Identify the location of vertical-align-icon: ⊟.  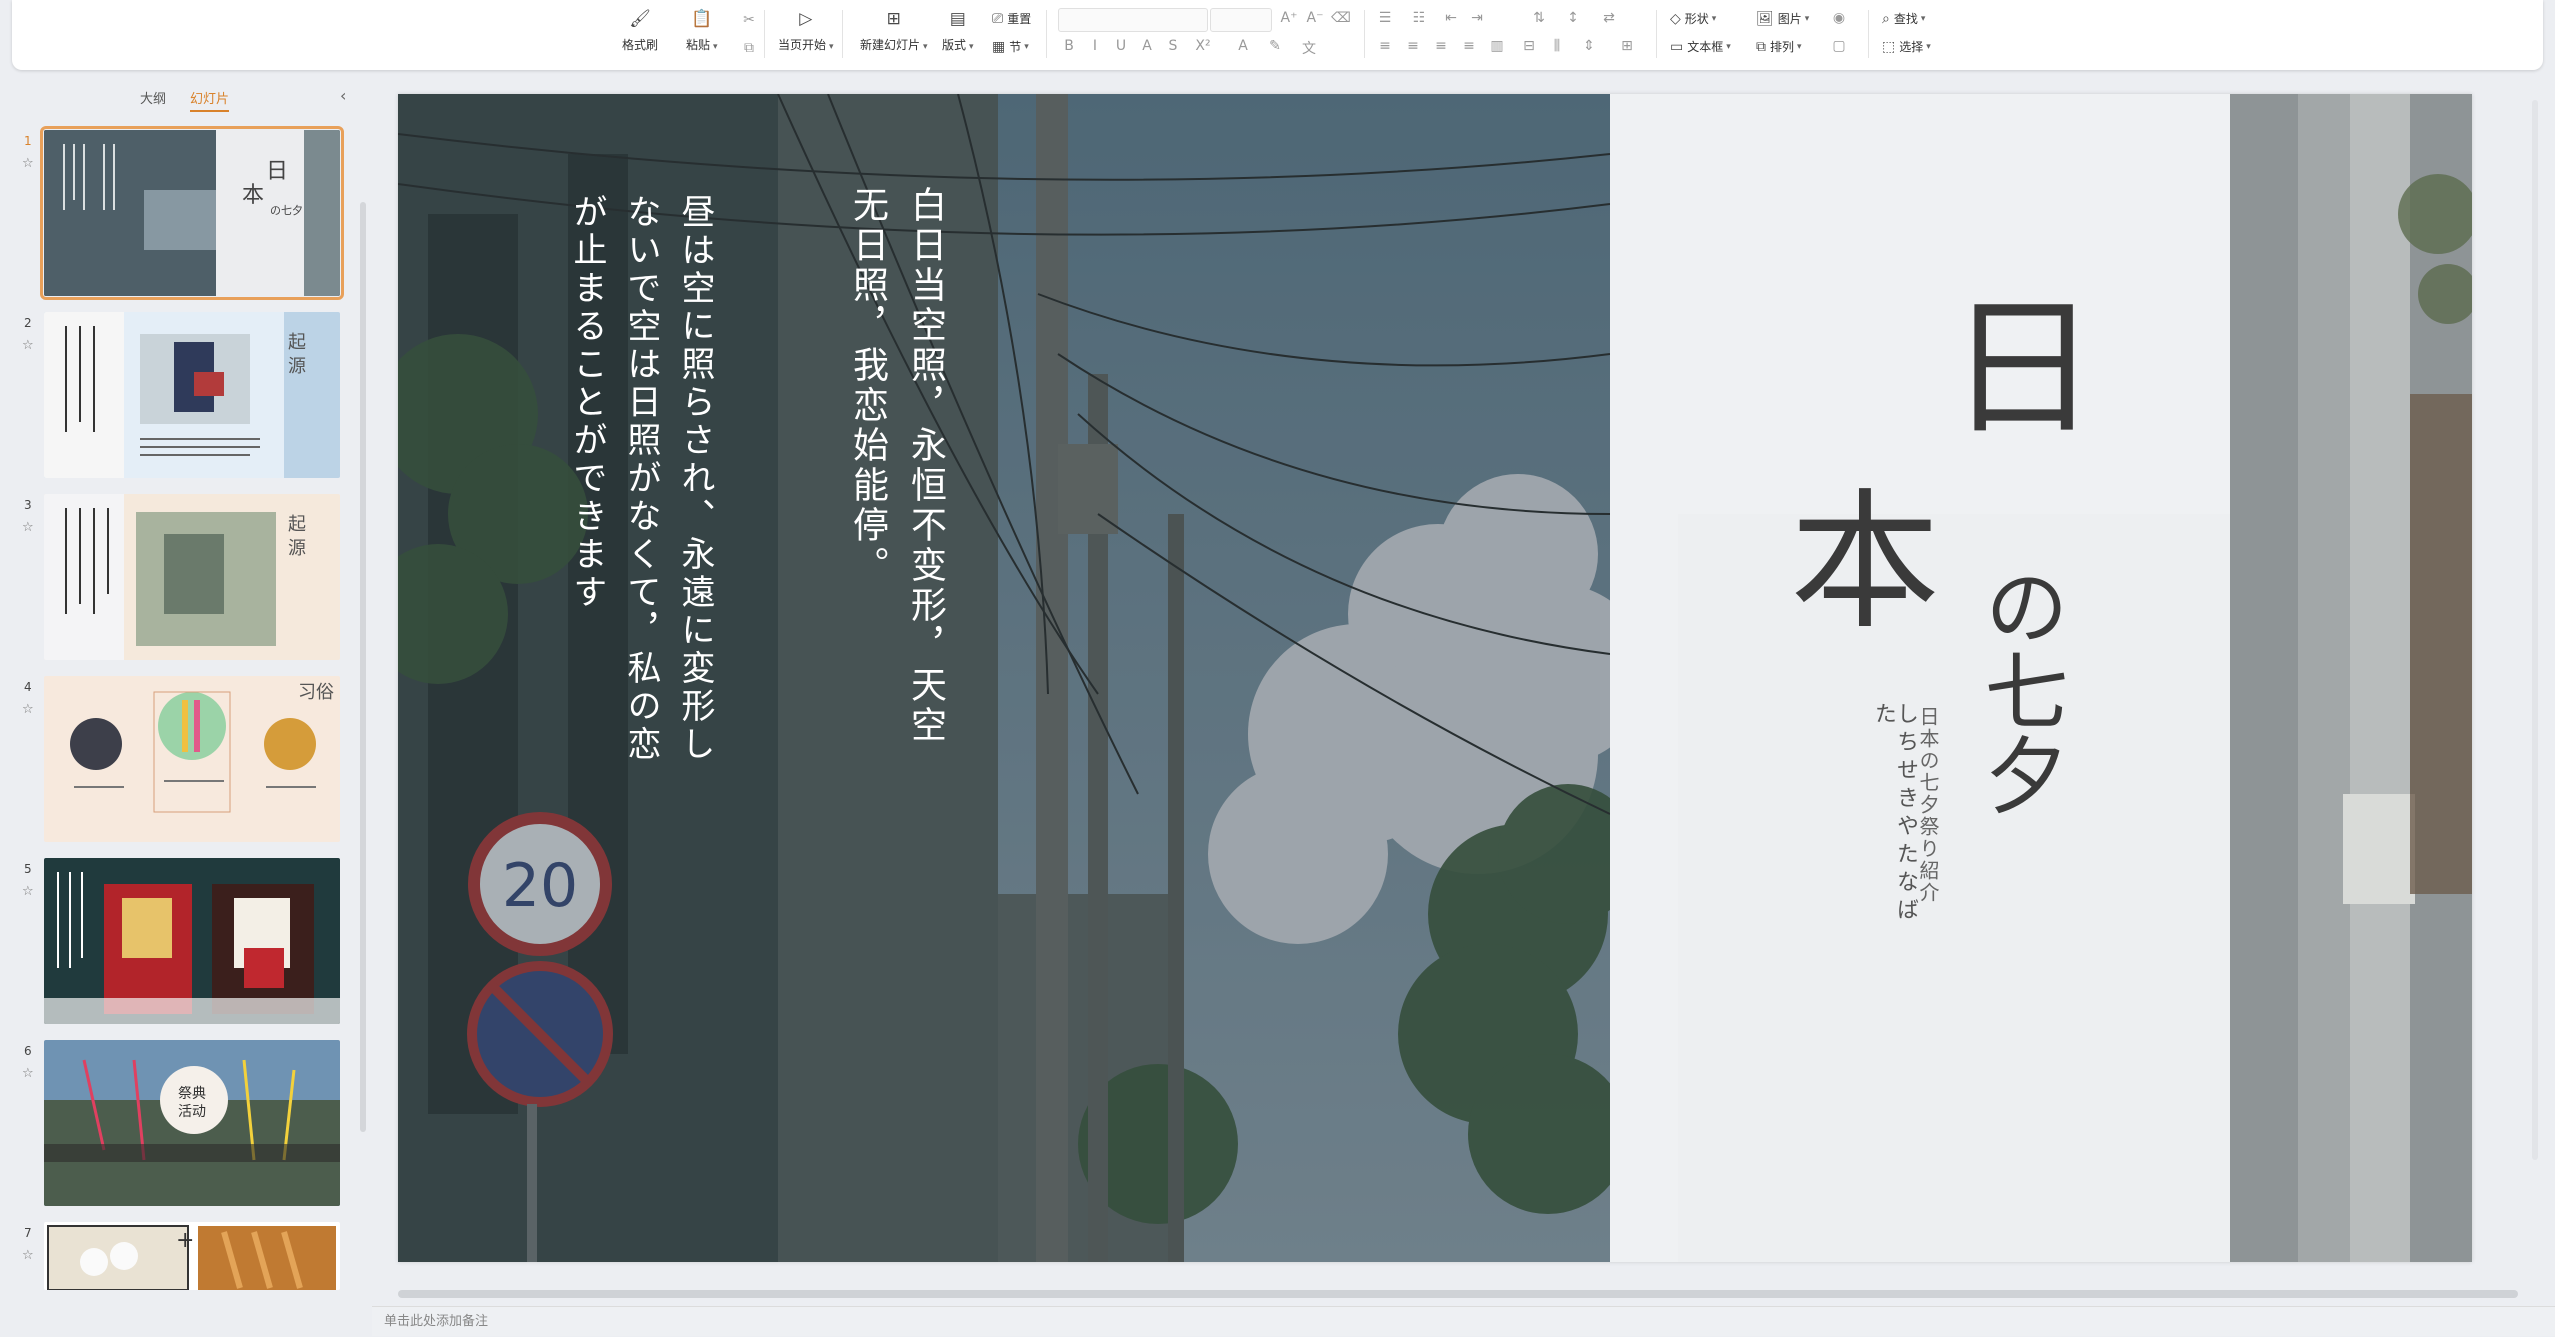
(1529, 46).